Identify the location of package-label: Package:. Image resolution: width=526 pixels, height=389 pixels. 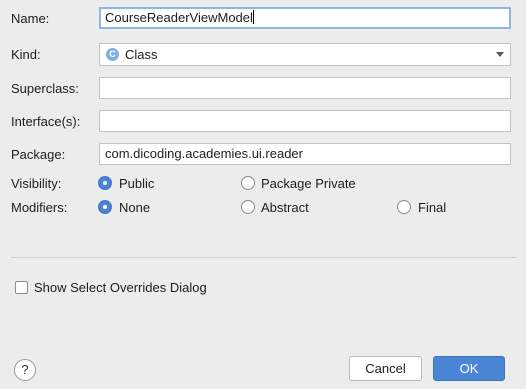
(38, 154).